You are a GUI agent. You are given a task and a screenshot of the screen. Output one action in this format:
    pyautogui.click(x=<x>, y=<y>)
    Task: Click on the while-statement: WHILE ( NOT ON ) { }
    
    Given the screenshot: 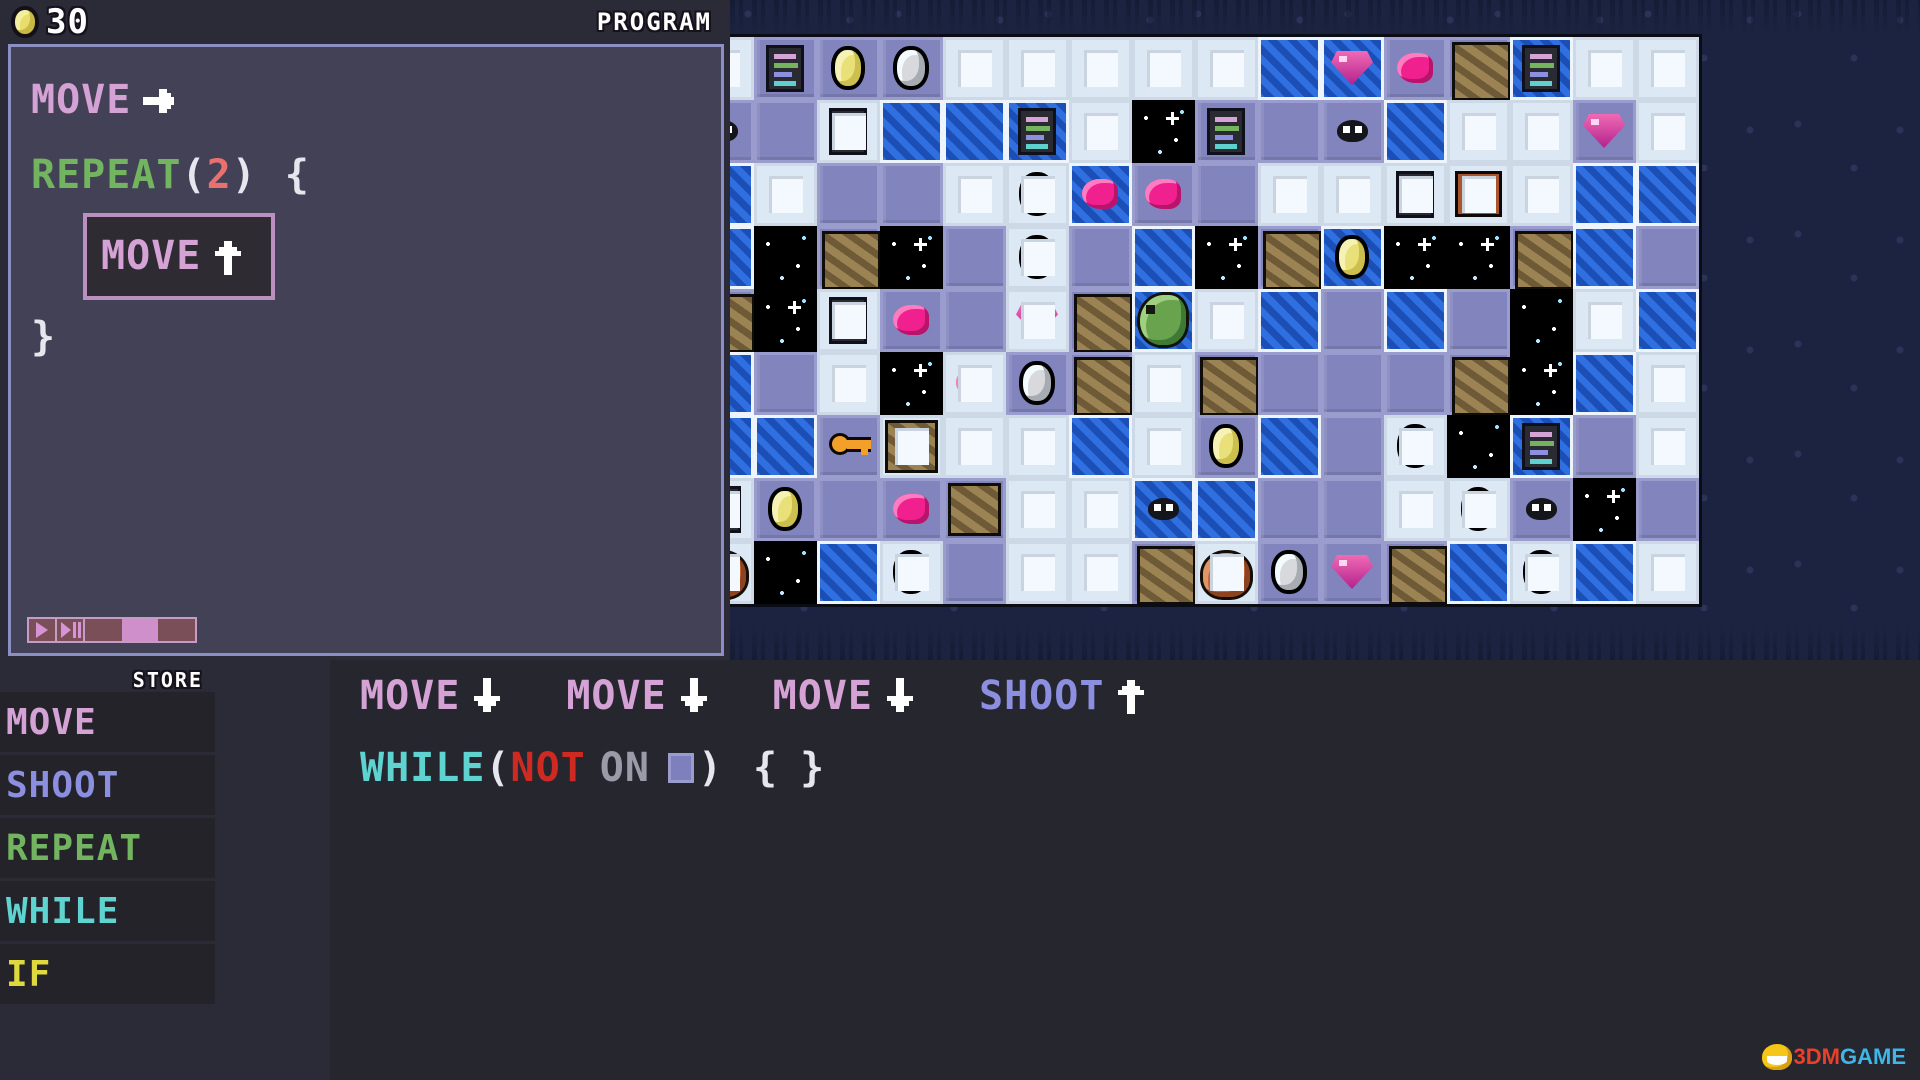 What is the action you would take?
    pyautogui.click(x=592, y=768)
    